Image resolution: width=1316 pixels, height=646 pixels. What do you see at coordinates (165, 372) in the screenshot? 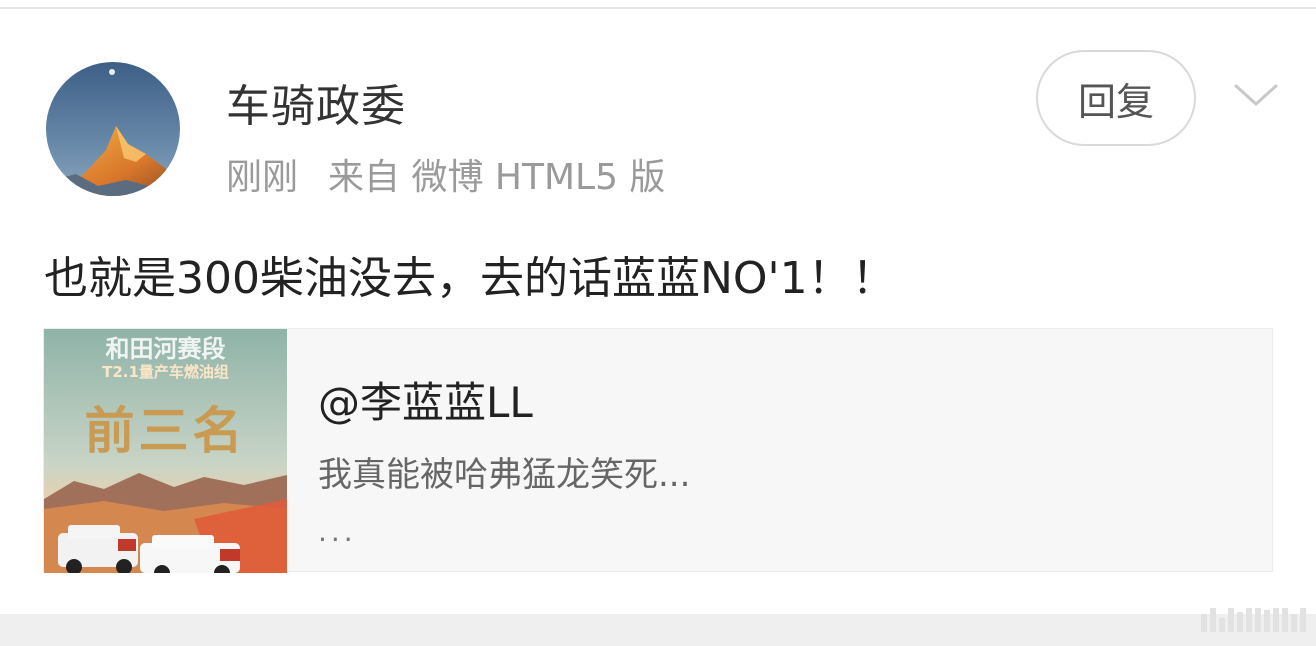
I see `thumbnail-line-2: T2.1量产车燃油组` at bounding box center [165, 372].